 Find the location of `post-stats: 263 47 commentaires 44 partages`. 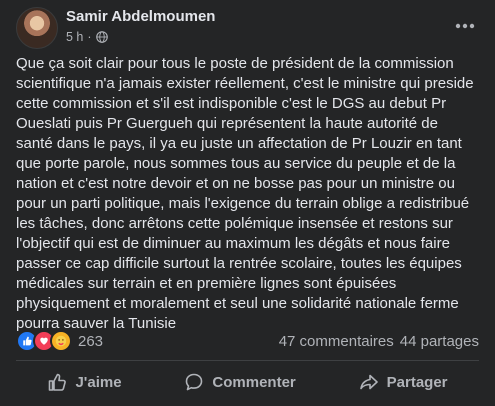

post-stats: 263 47 commentaires 44 partages is located at coordinates (247, 341).